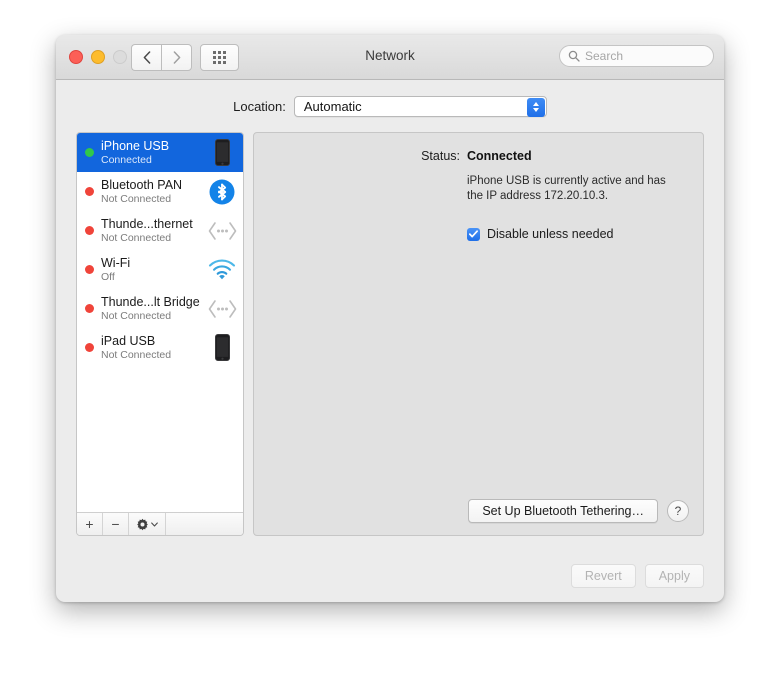 Image resolution: width=780 pixels, height=675 pixels. I want to click on service-name: iPhone USB, so click(135, 145).